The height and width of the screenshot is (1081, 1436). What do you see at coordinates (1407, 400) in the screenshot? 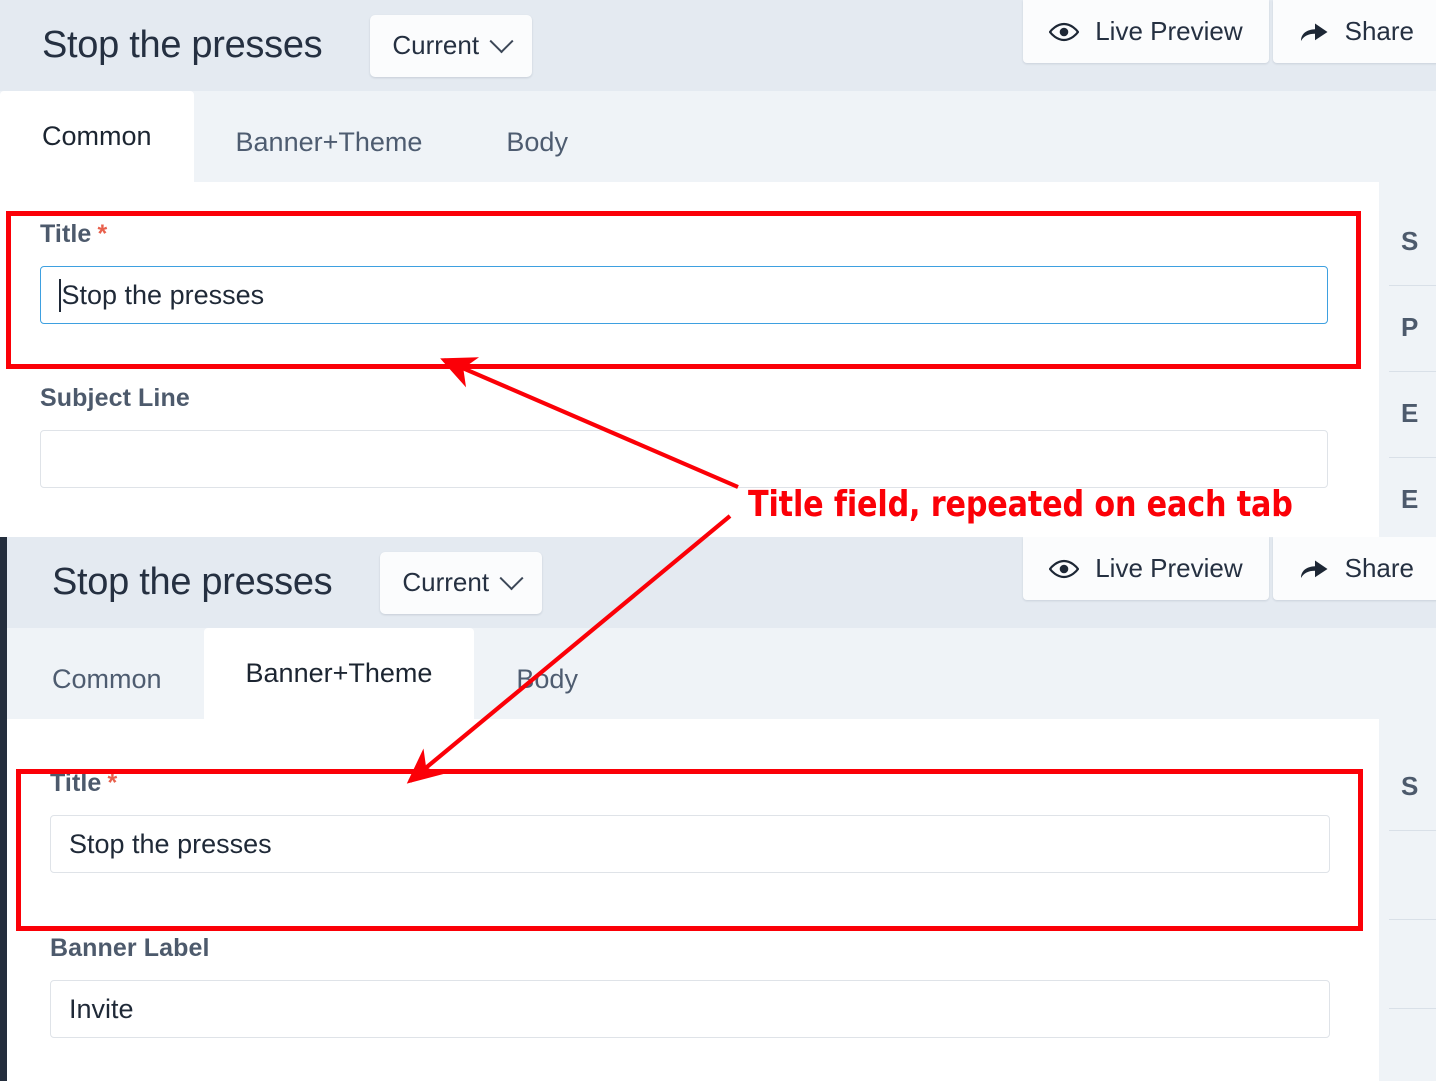
I see `rail-item-2: E` at bounding box center [1407, 400].